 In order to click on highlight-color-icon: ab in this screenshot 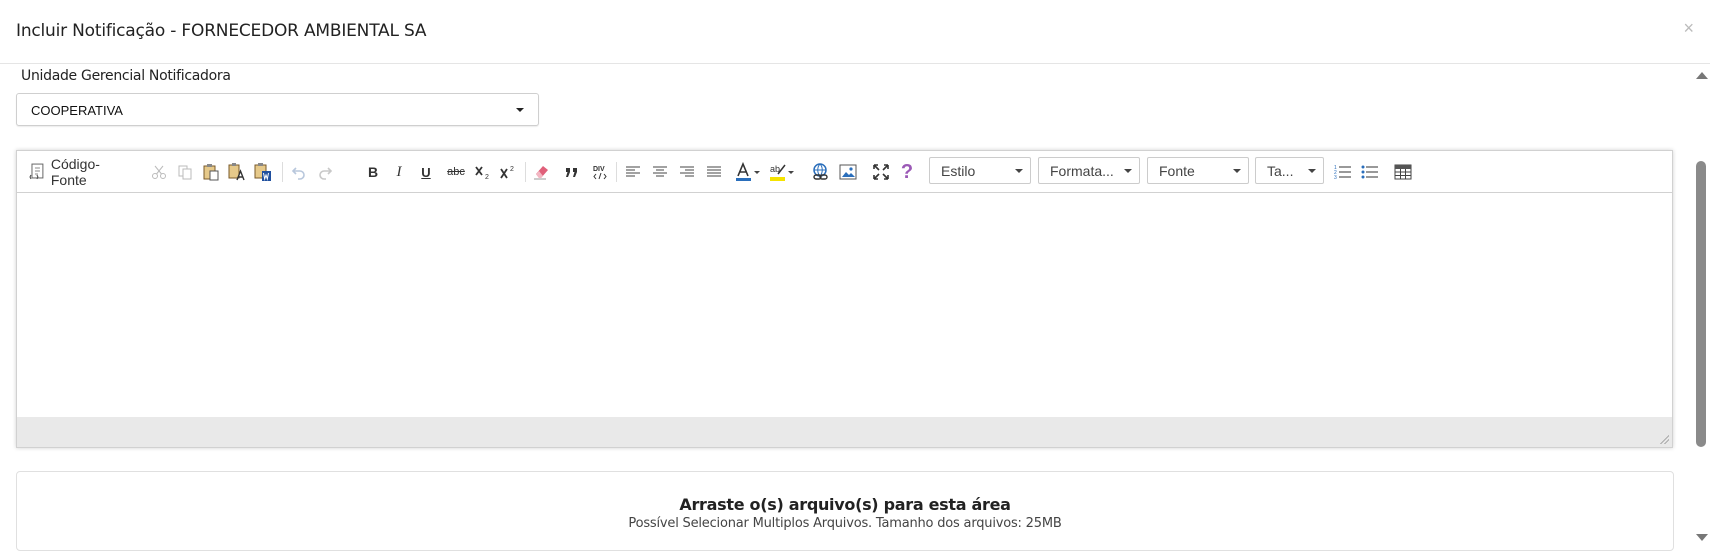, I will do `click(782, 172)`.